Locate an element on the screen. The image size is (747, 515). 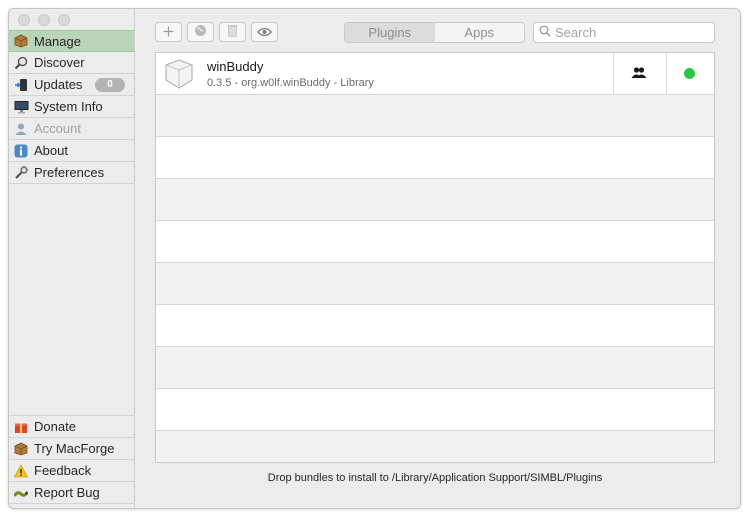
sidebar-item-label: Report Bug is located at coordinates (67, 492).